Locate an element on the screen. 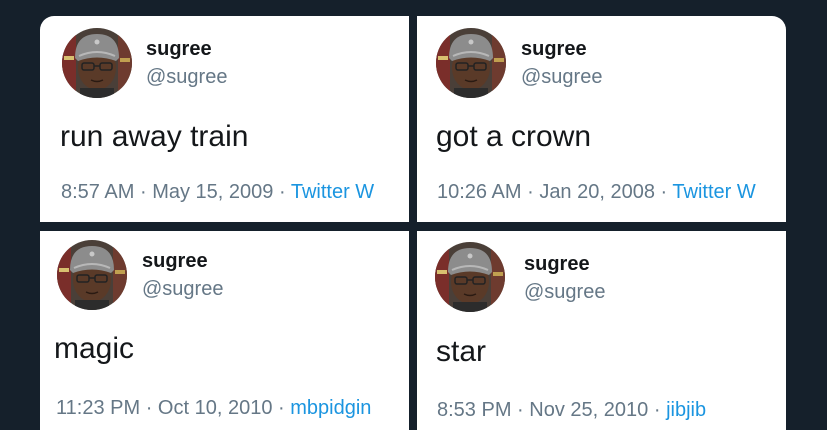  tweet-source-link: mbpidgin is located at coordinates (330, 408).